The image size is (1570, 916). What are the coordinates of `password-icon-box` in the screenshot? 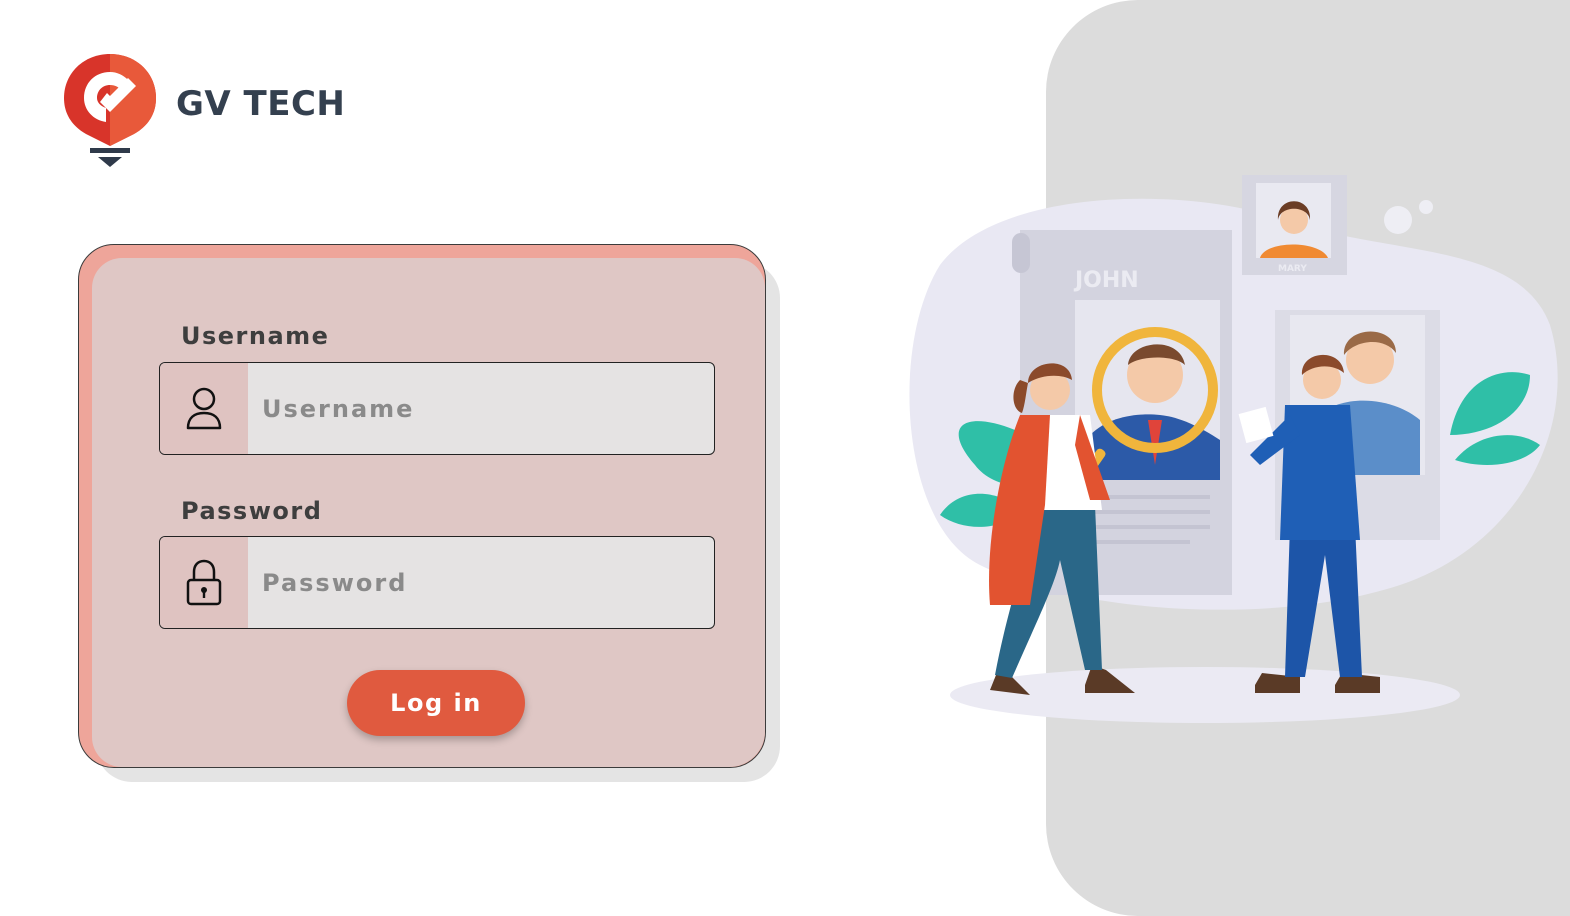 It's located at (204, 582).